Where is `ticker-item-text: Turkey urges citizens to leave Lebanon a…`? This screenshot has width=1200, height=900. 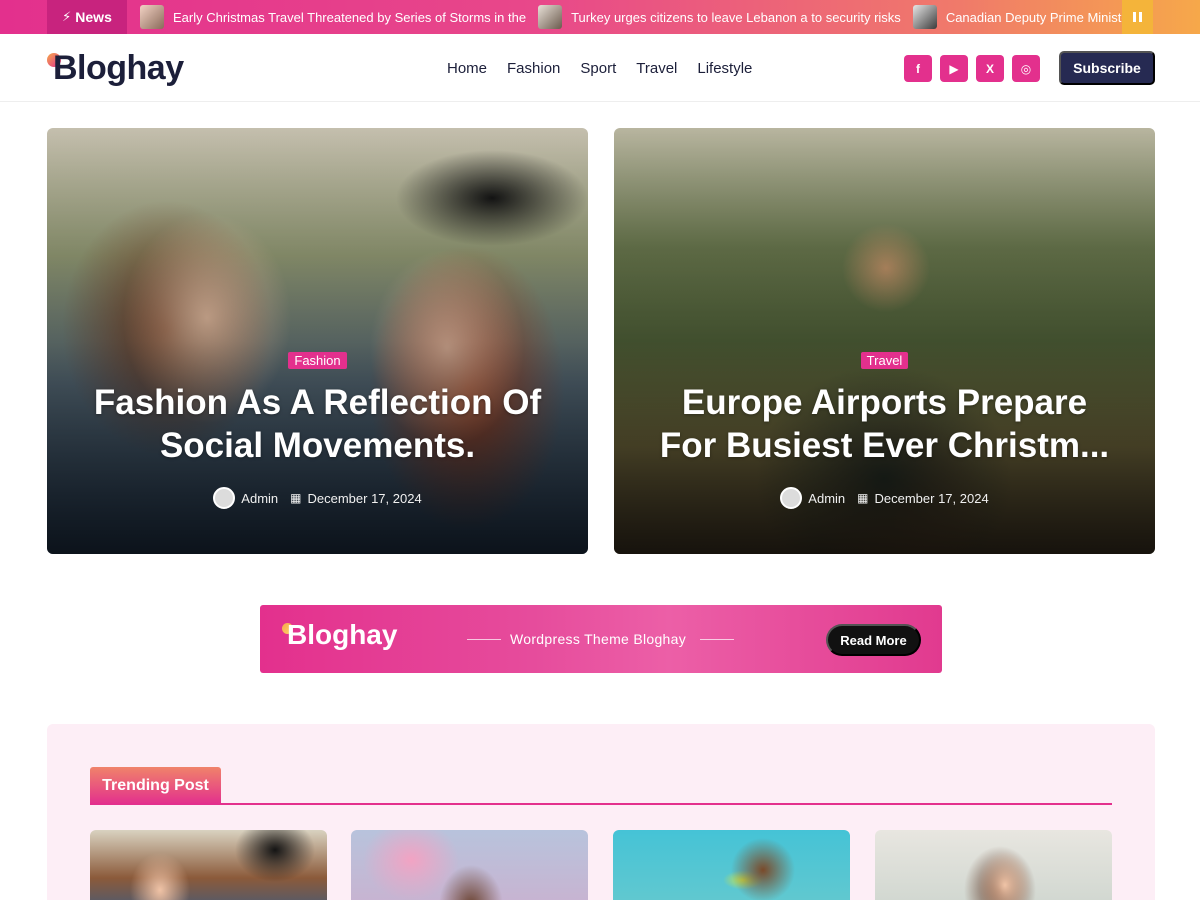
ticker-item-text: Turkey urges citizens to leave Lebanon a… is located at coordinates (736, 17).